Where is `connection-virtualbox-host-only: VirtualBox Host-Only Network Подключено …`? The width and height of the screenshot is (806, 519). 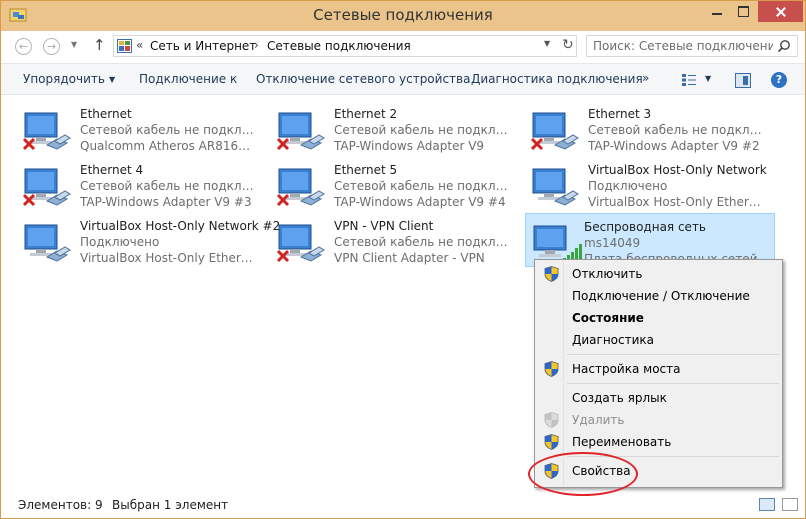 connection-virtualbox-host-only: VirtualBox Host-Only Network Подключено … is located at coordinates (640, 184).